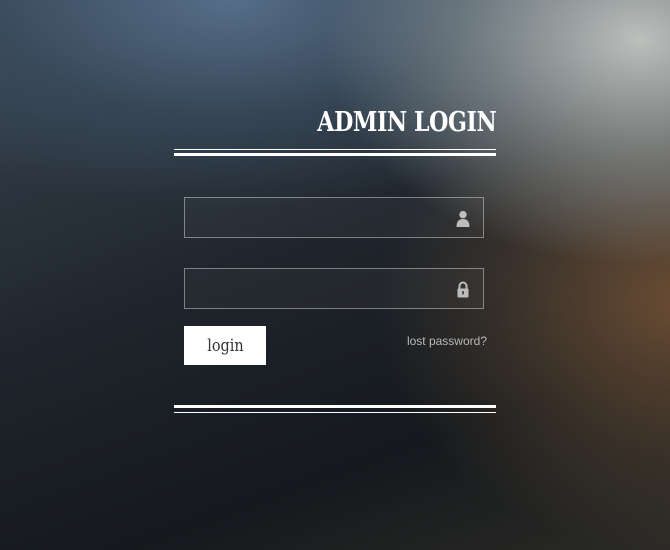 The height and width of the screenshot is (550, 670). What do you see at coordinates (463, 289) in the screenshot?
I see `lock-icon` at bounding box center [463, 289].